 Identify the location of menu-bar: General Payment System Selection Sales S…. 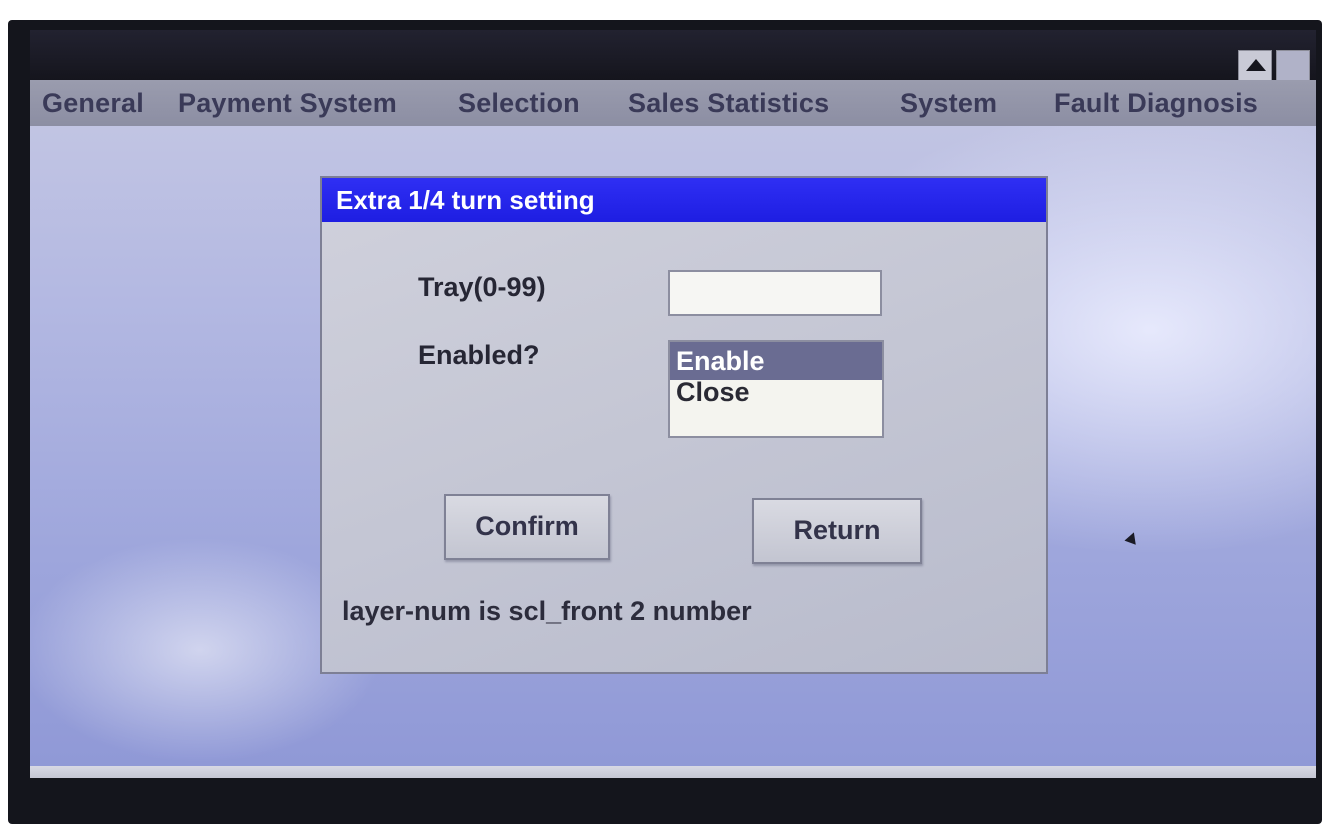
(673, 103).